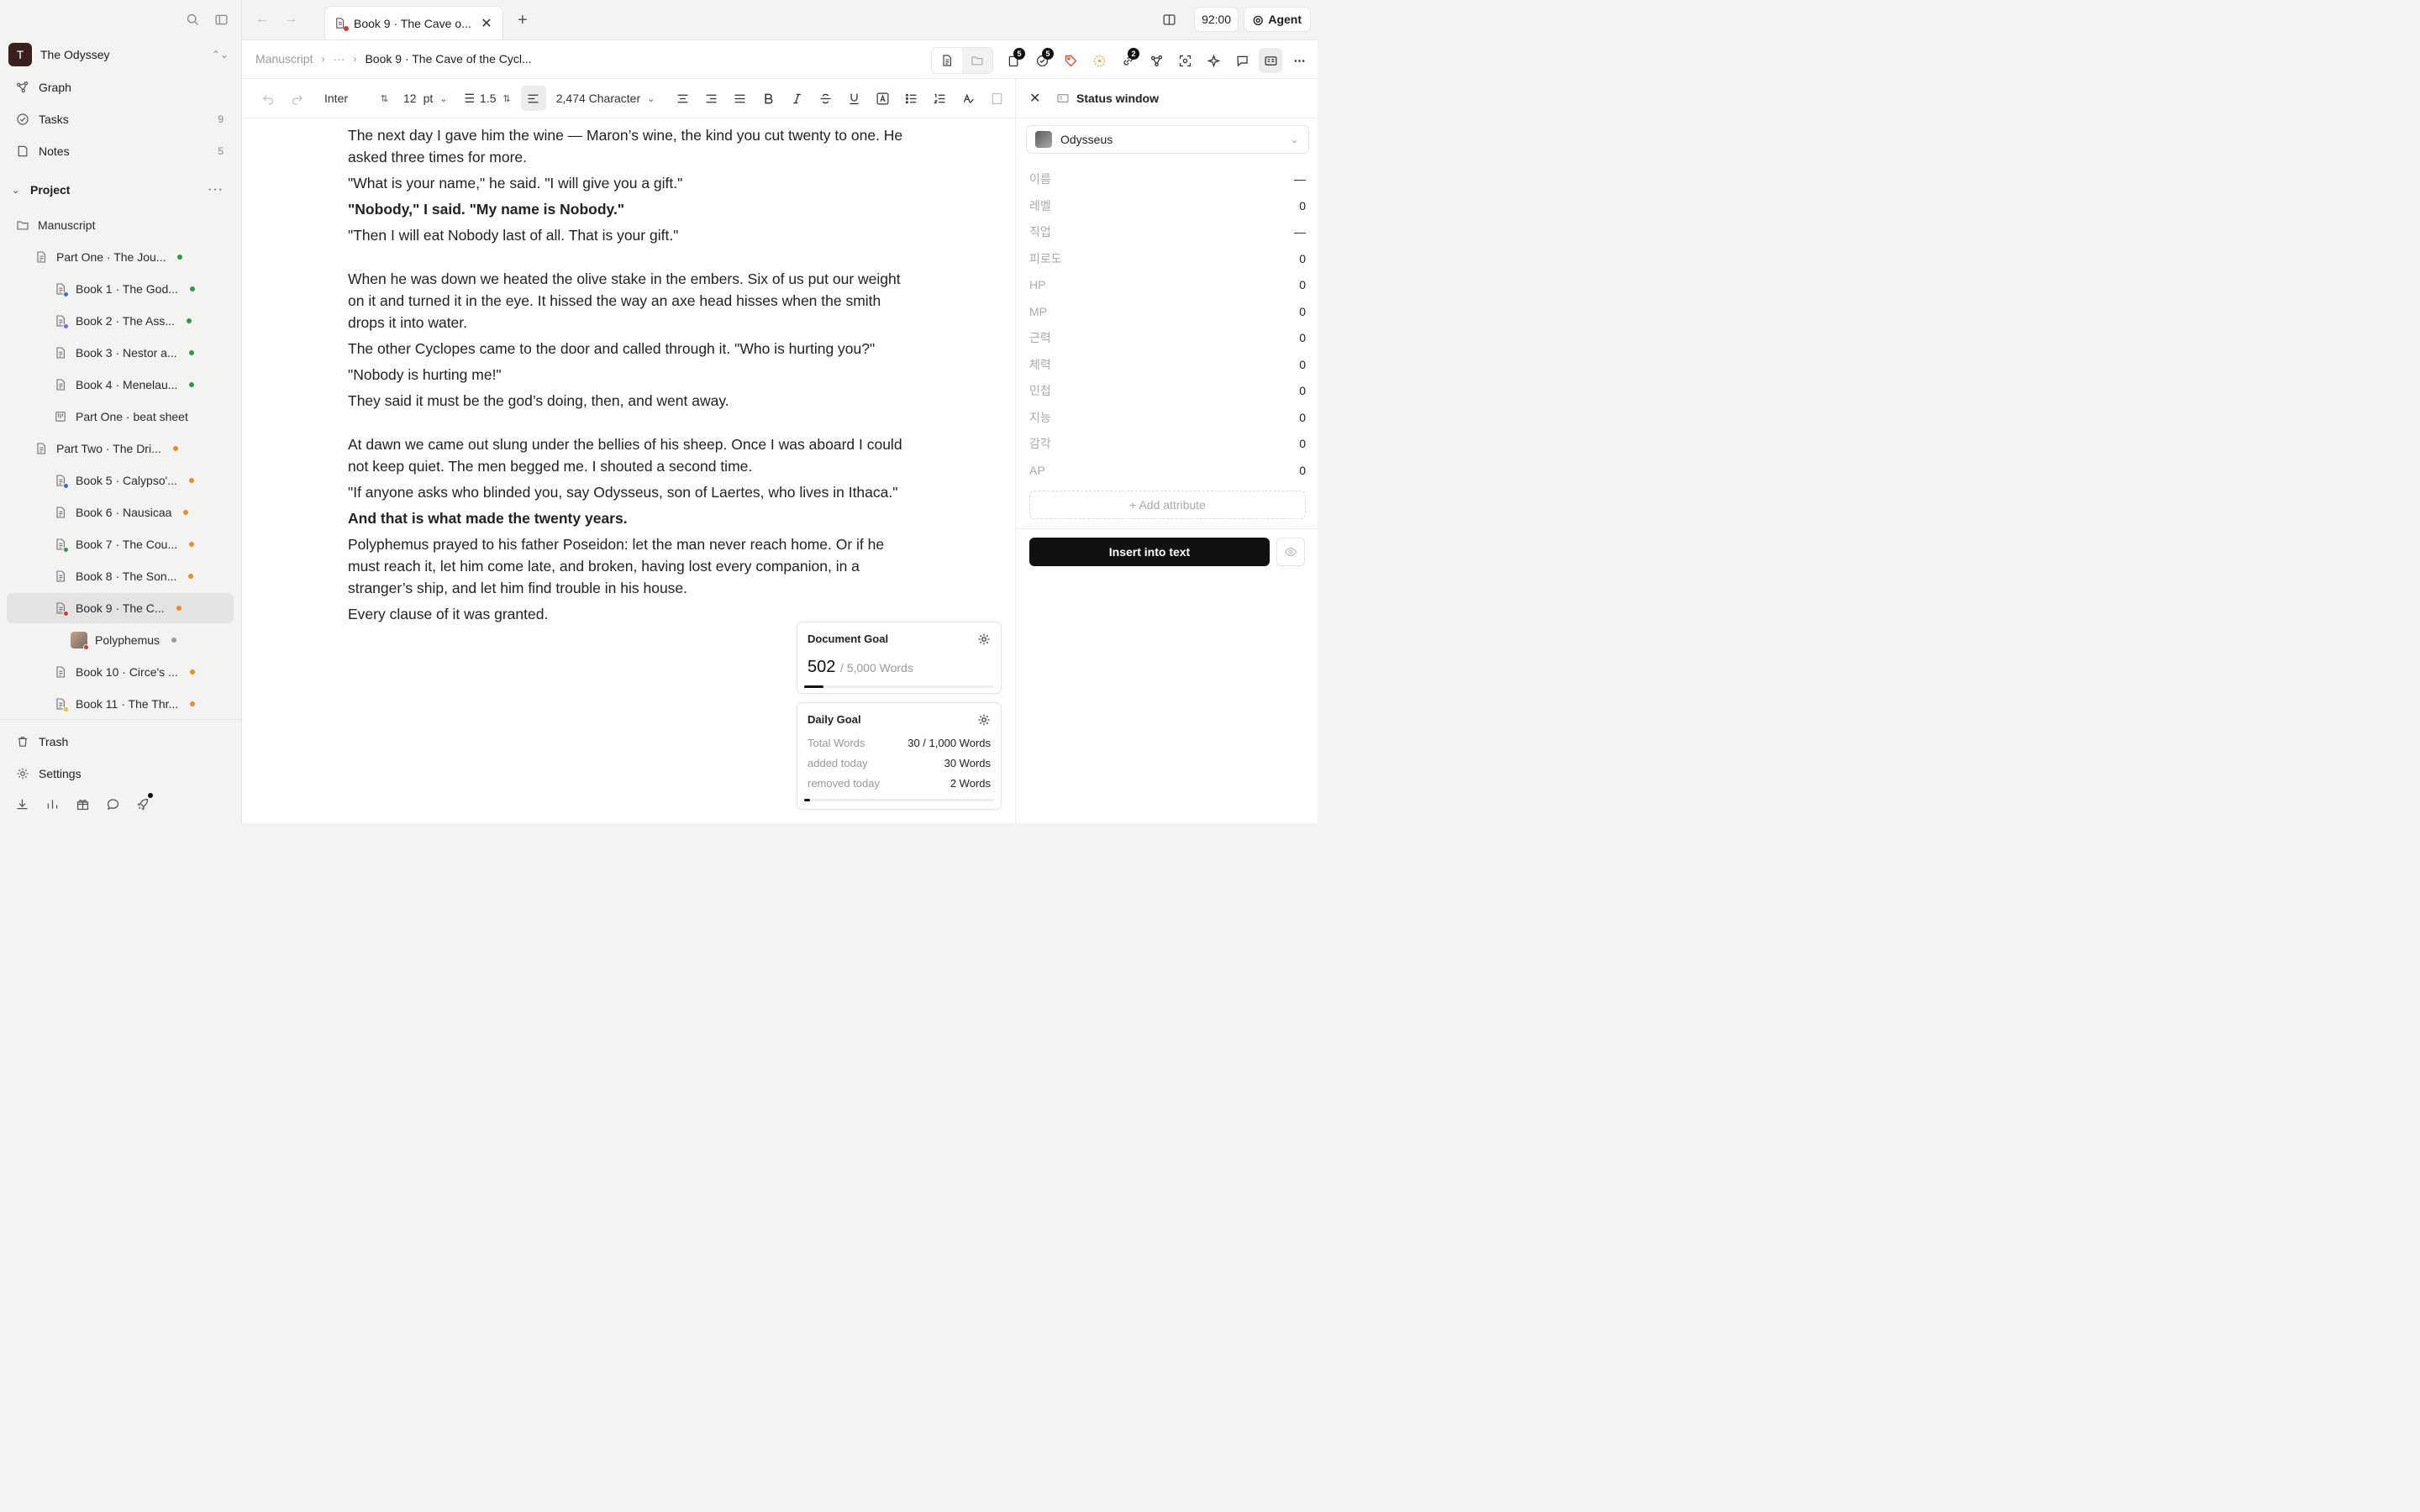 This screenshot has width=2420, height=1512. Describe the element at coordinates (1156, 60) in the screenshot. I see `graph-icon` at that location.